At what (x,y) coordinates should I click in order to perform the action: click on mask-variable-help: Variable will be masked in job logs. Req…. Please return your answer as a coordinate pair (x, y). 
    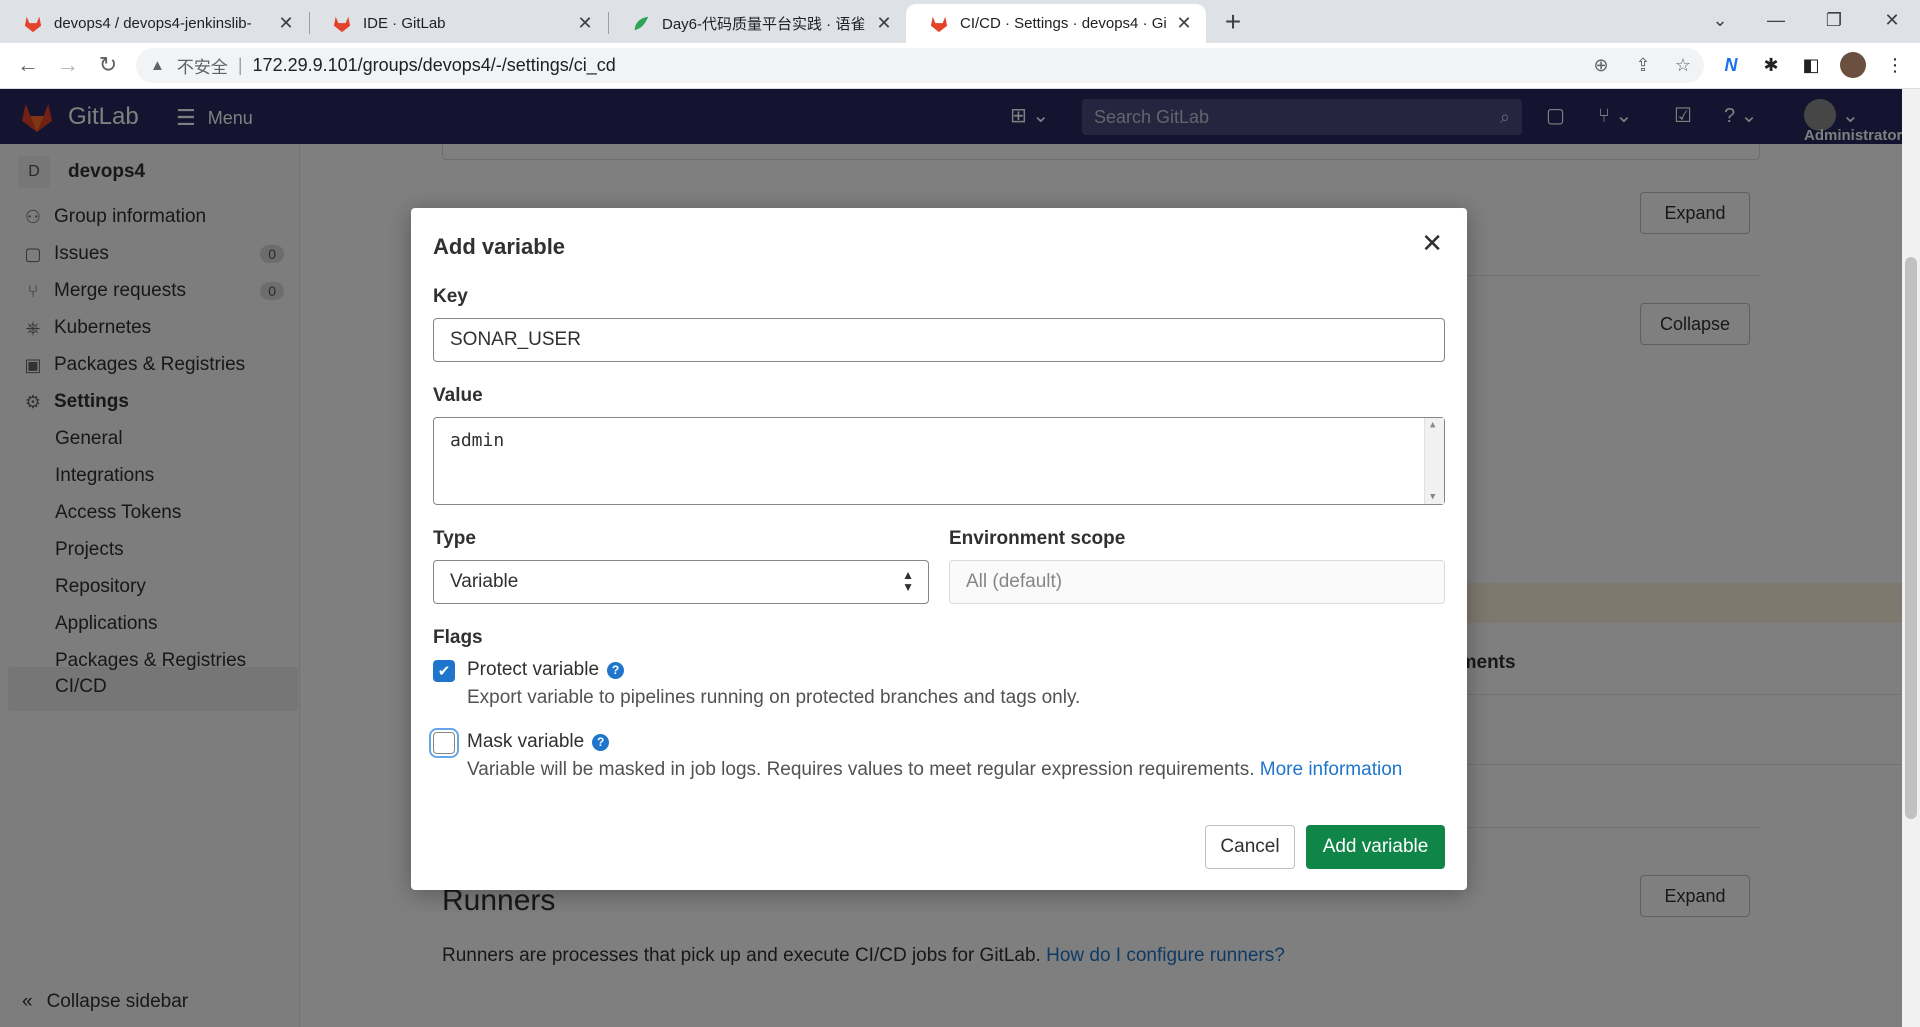
    Looking at the image, I should click on (934, 770).